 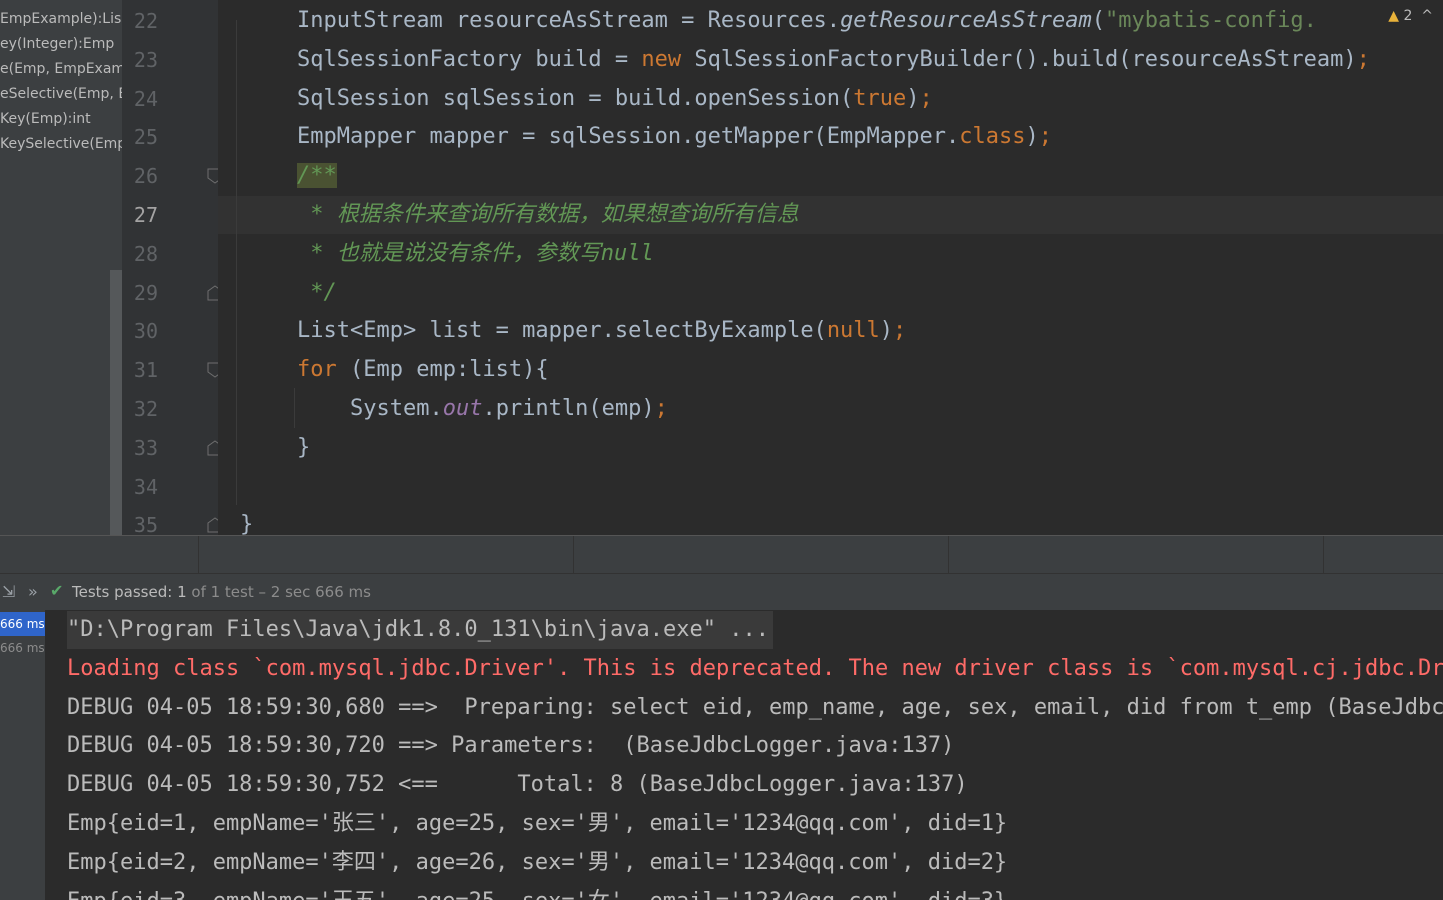 I want to click on code-token: System., so click(x=370, y=408).